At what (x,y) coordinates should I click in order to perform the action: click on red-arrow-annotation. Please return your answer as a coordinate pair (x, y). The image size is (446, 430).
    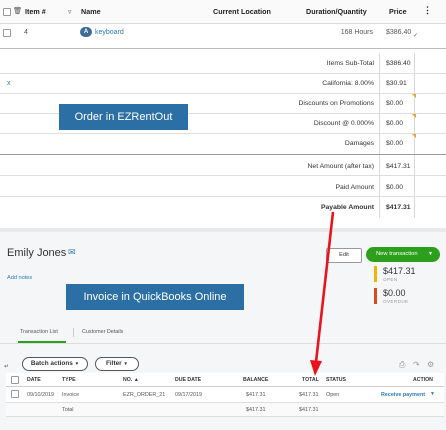
    Looking at the image, I should click on (322, 293).